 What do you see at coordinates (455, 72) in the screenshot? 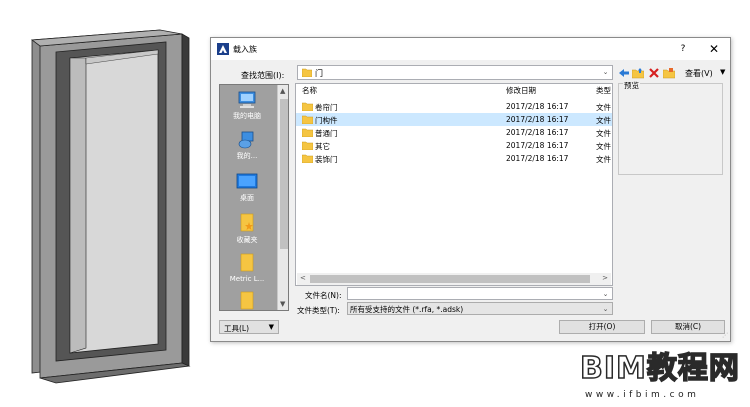
I see `look-in-combo: 门 ⌄` at bounding box center [455, 72].